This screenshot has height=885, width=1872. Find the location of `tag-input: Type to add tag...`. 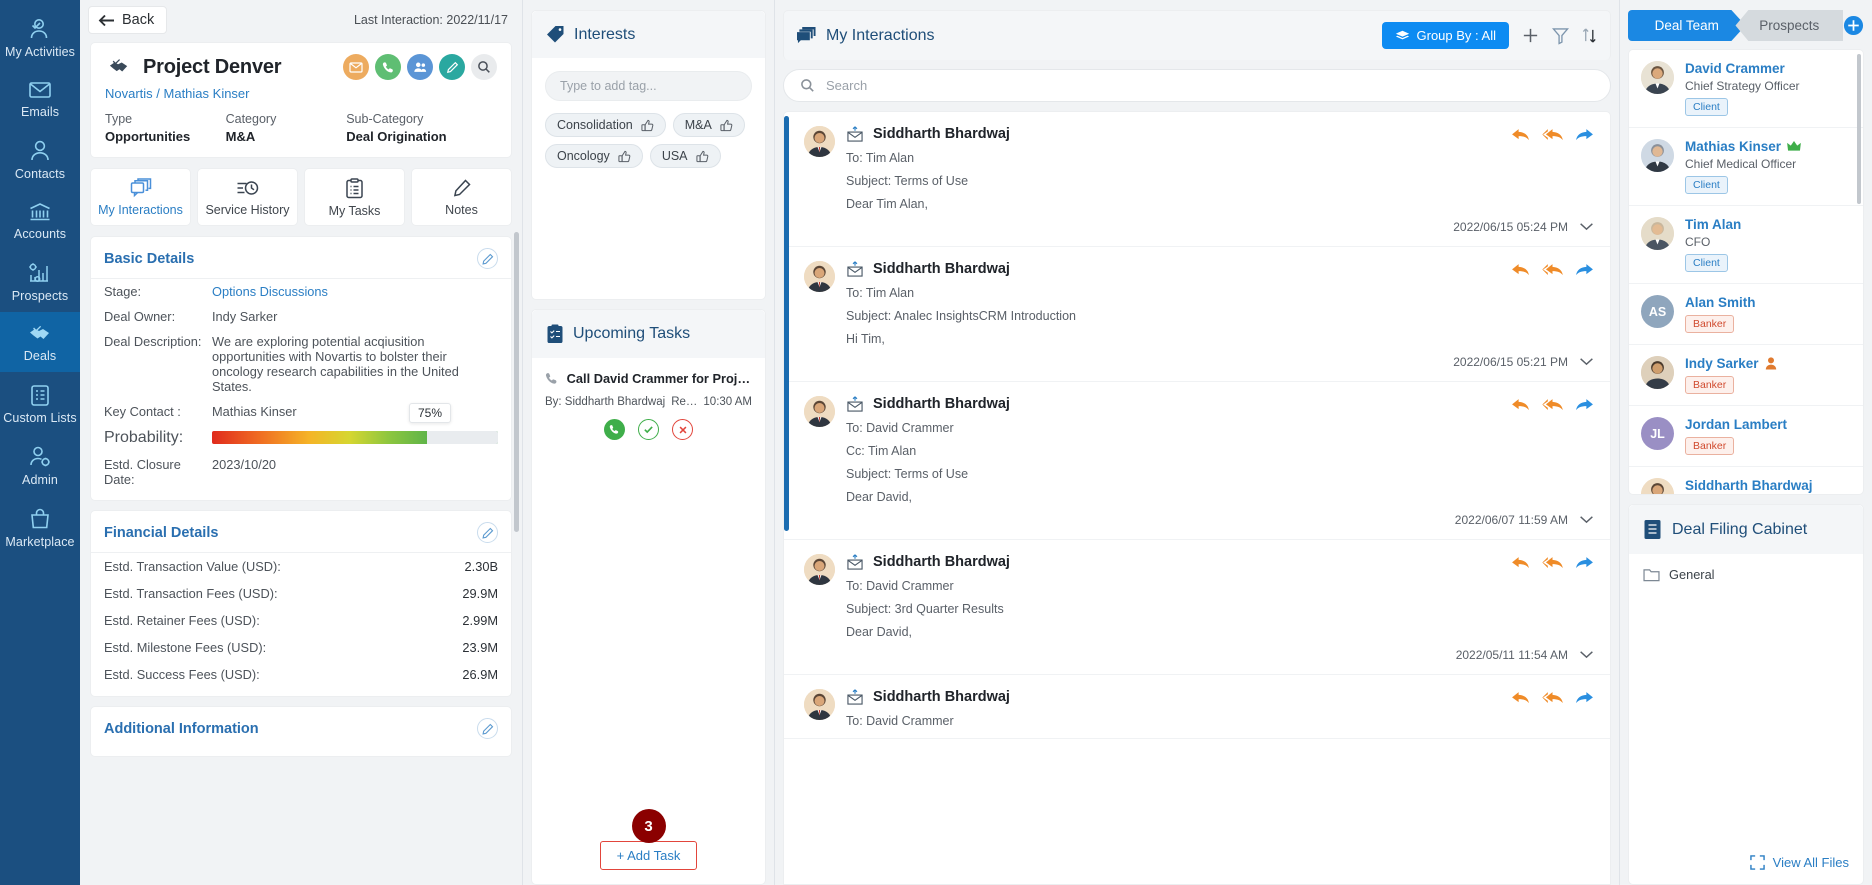

tag-input: Type to add tag... is located at coordinates (648, 86).